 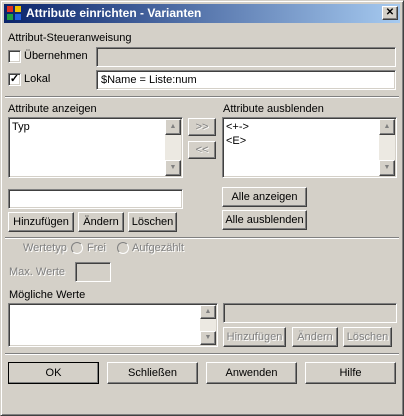 What do you see at coordinates (152, 373) in the screenshot?
I see `close-button: Schließen` at bounding box center [152, 373].